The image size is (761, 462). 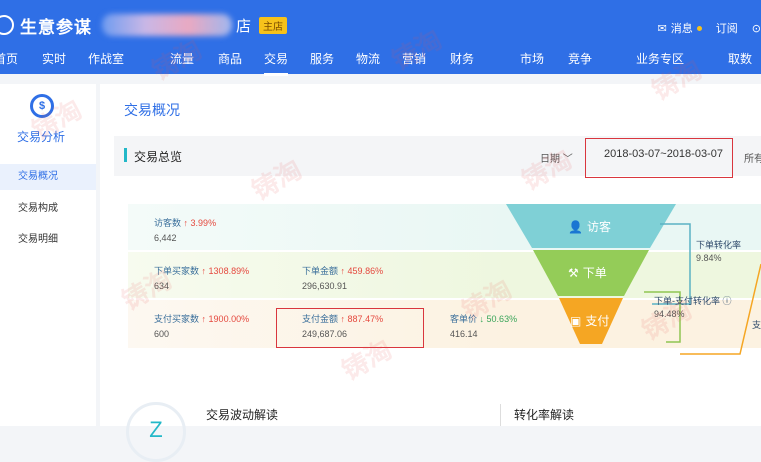 What do you see at coordinates (230, 58) in the screenshot?
I see `nav-product: 商品` at bounding box center [230, 58].